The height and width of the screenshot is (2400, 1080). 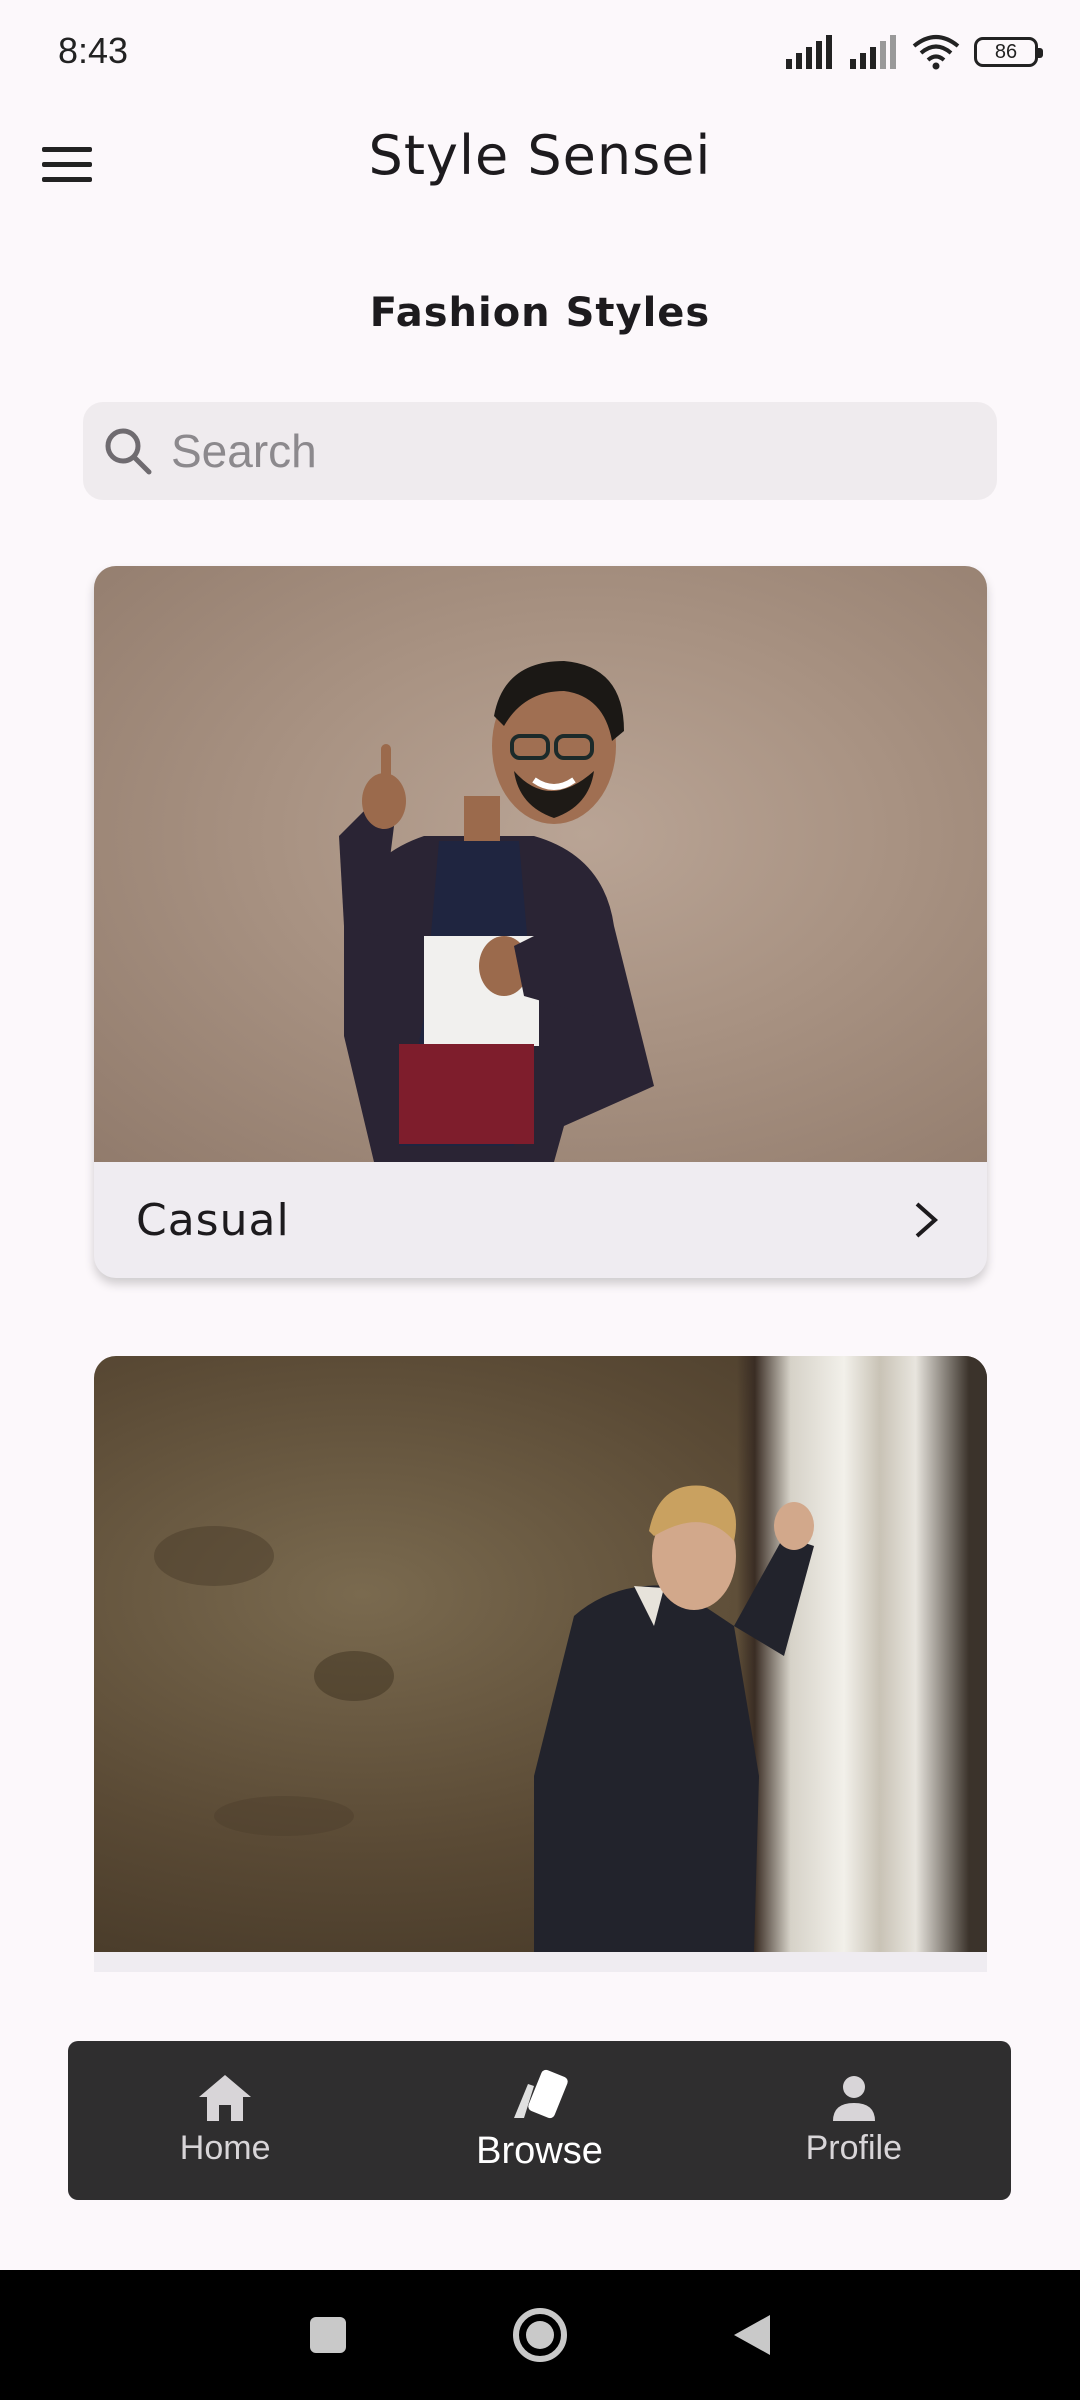 What do you see at coordinates (936, 52) in the screenshot?
I see `wifi-icon` at bounding box center [936, 52].